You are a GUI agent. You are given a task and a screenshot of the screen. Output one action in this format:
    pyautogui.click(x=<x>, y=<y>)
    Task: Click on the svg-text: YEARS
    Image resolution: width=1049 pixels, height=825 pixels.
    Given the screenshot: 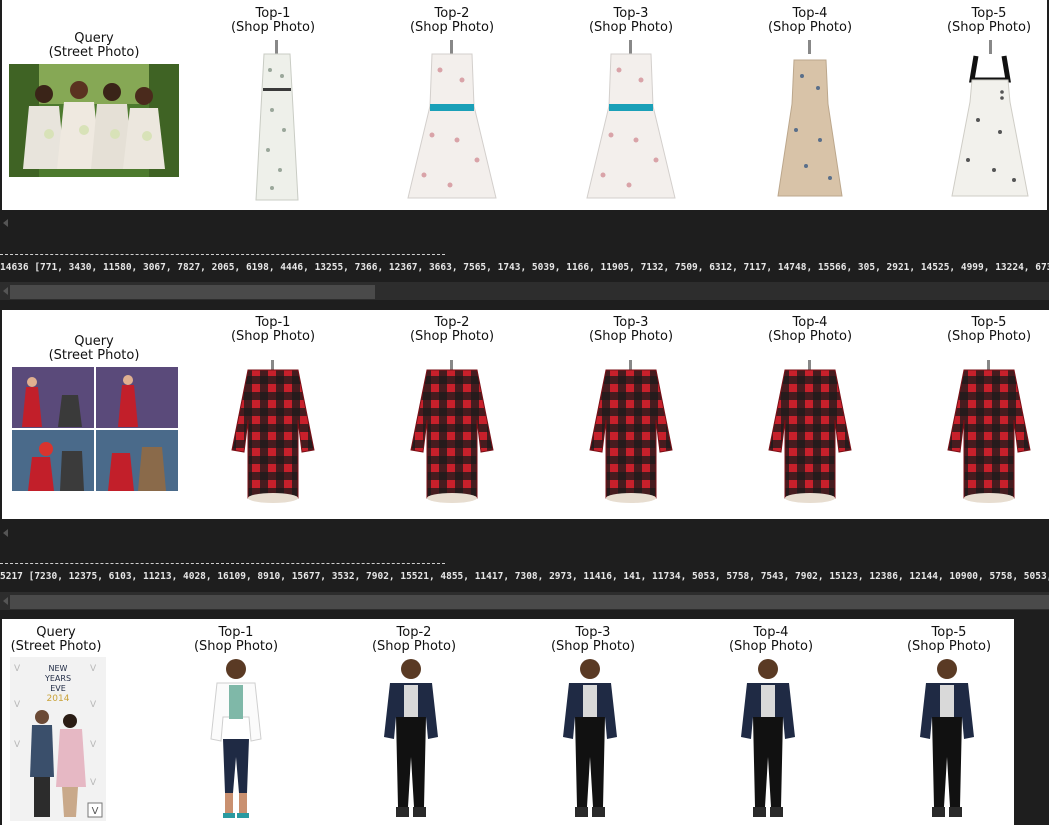 What is the action you would take?
    pyautogui.click(x=57, y=678)
    